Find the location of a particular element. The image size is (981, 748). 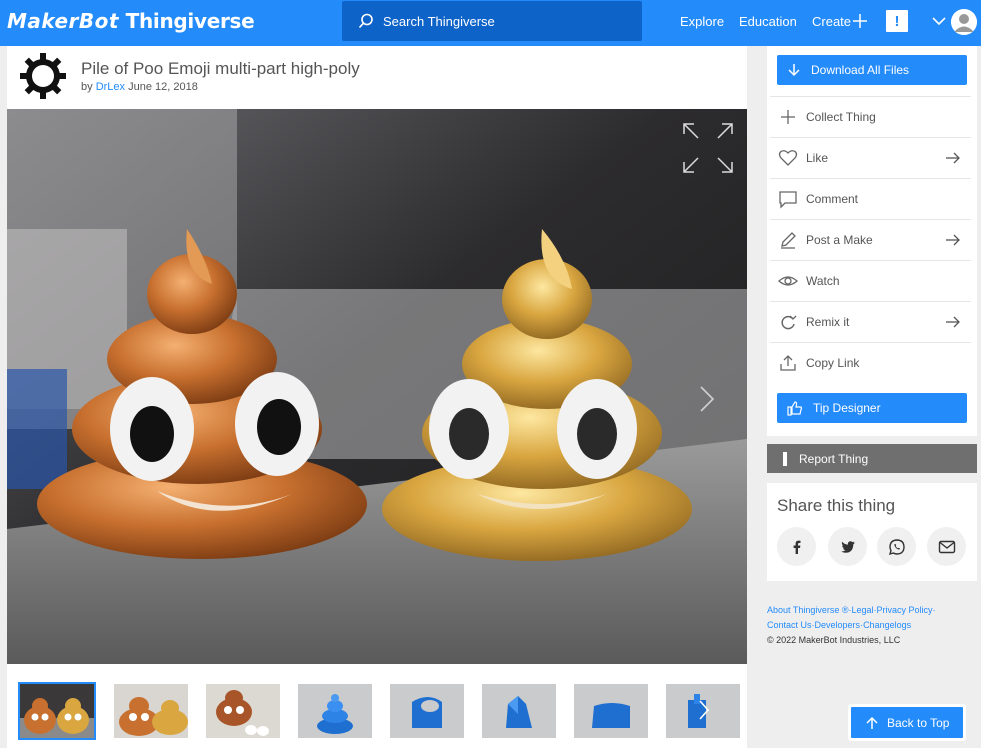

nav-create: Create is located at coordinates (831, 21).